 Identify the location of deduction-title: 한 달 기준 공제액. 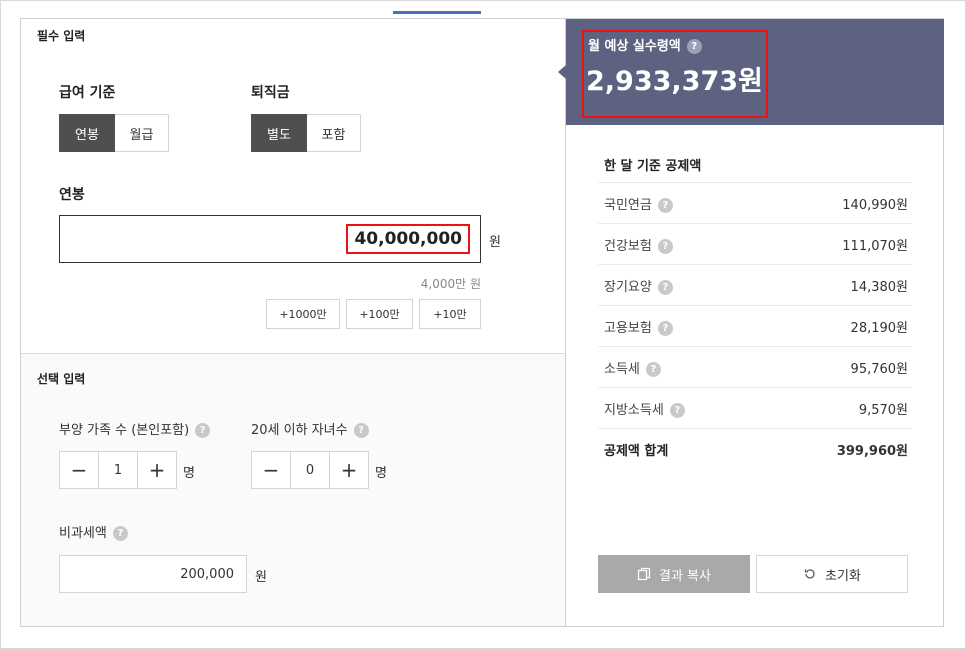
(653, 166).